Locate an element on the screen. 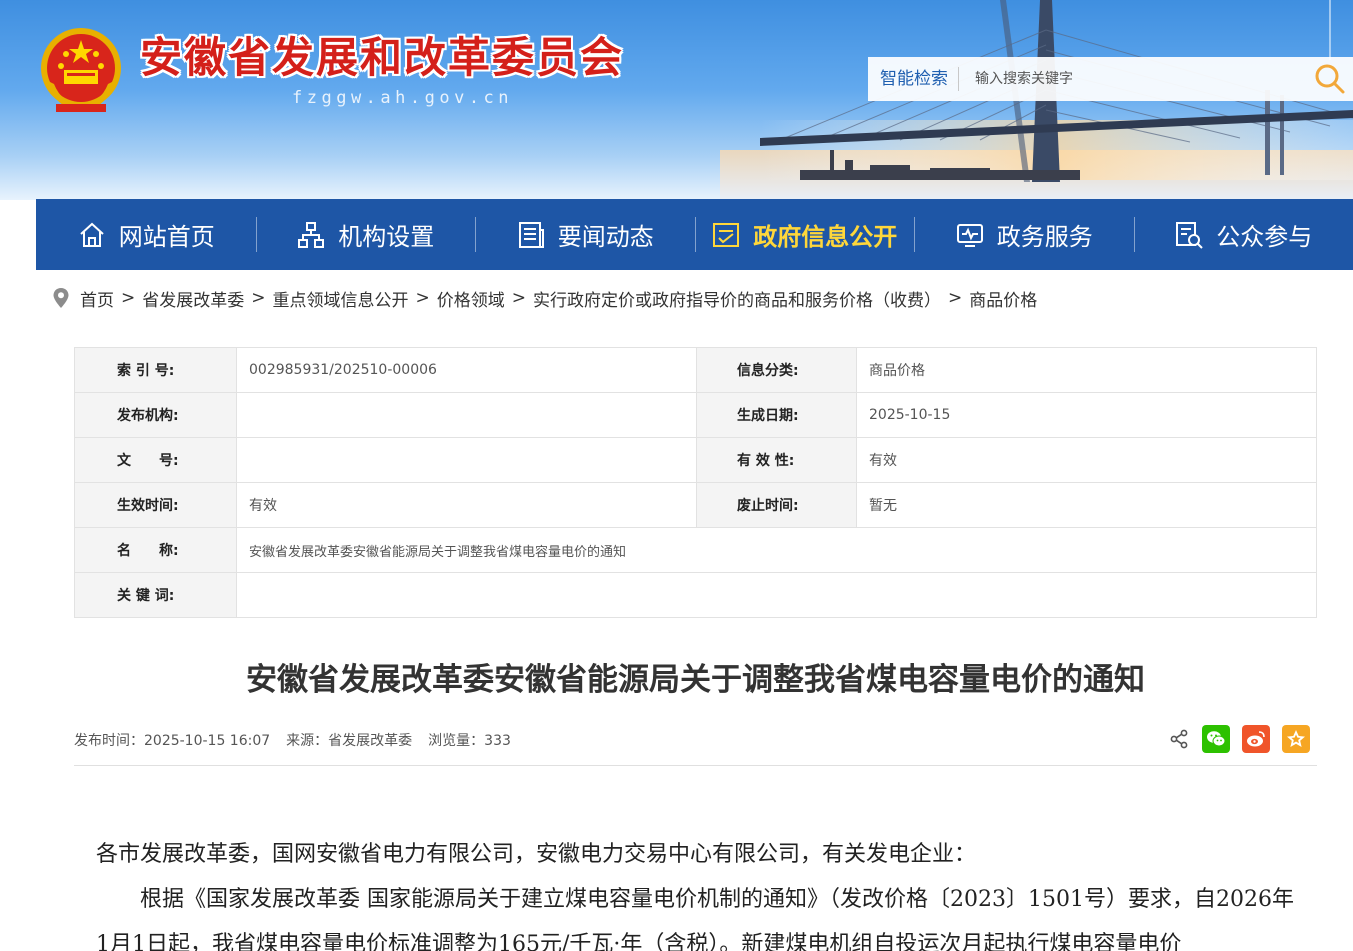 The width and height of the screenshot is (1353, 951). wechat-icon is located at coordinates (1216, 739).